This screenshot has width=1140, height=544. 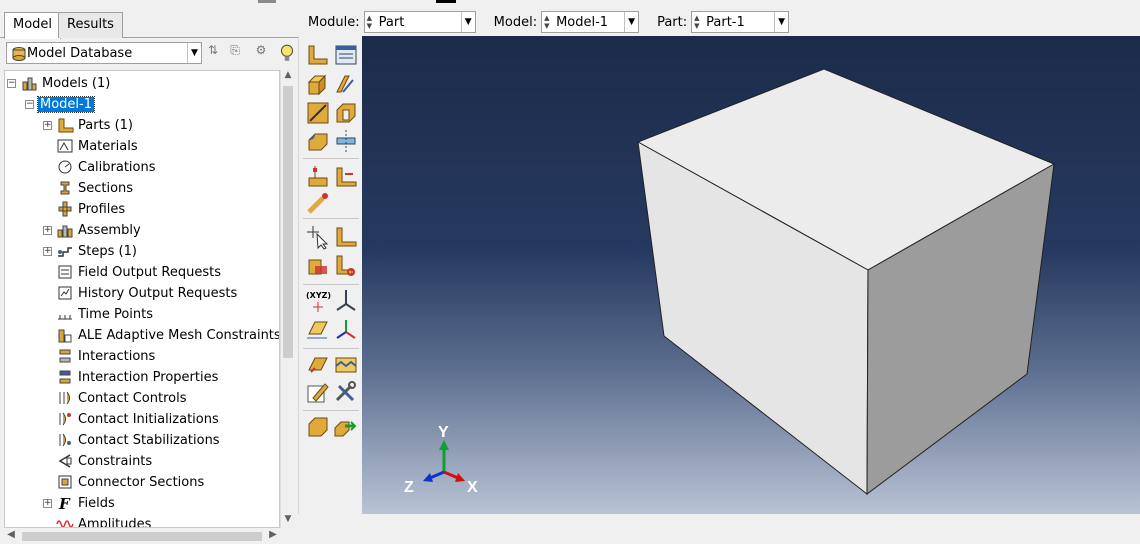 What do you see at coordinates (130, 377) in the screenshot?
I see `tree-node-interaction-properties: Interaction Properties` at bounding box center [130, 377].